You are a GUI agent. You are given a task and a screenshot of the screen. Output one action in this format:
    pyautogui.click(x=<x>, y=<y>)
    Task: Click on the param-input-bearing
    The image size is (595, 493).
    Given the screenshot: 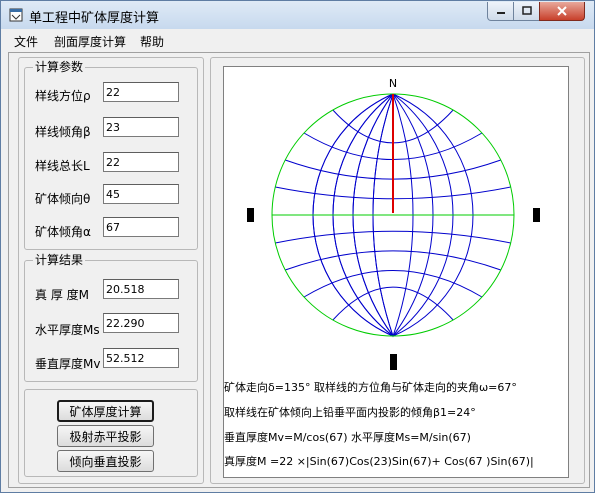 What is the action you would take?
    pyautogui.click(x=141, y=92)
    